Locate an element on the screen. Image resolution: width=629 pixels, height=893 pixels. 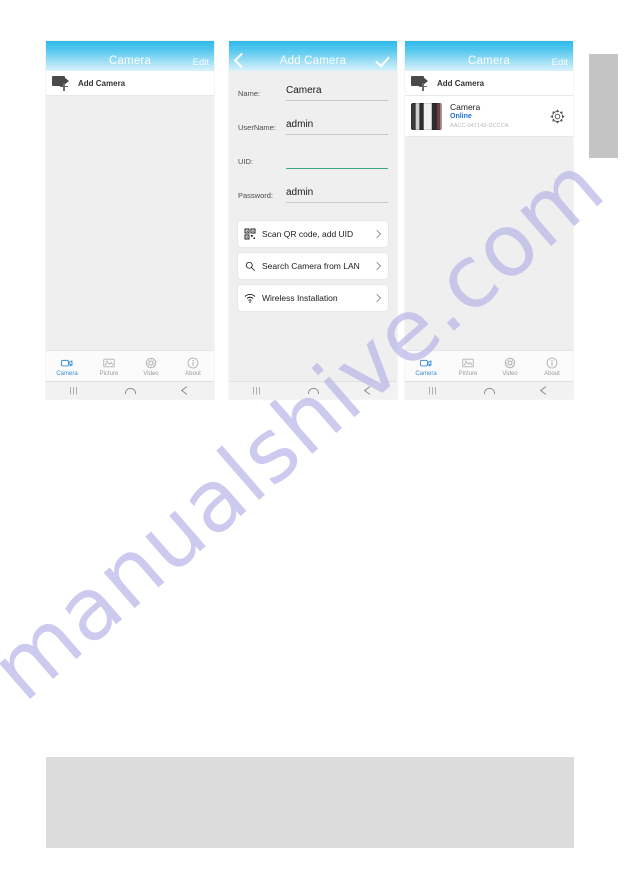
navigation-bar: Add Camera is located at coordinates (313, 56).